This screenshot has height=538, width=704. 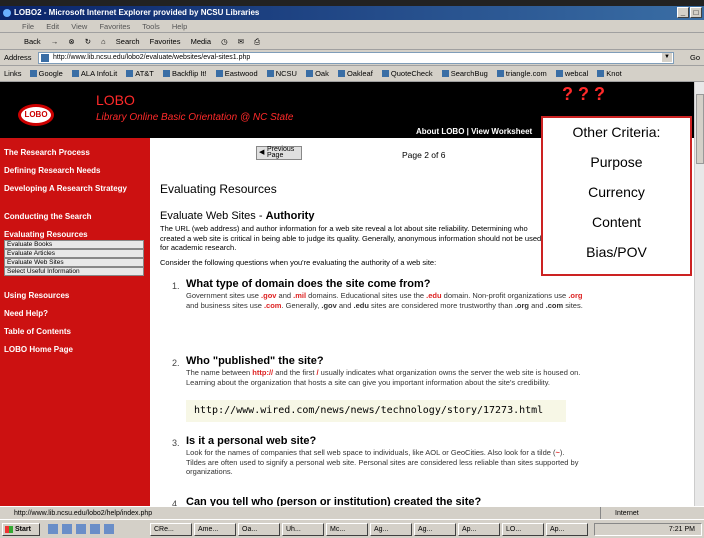 I want to click on previous-page-button: ◀ Previous Page, so click(x=279, y=153).